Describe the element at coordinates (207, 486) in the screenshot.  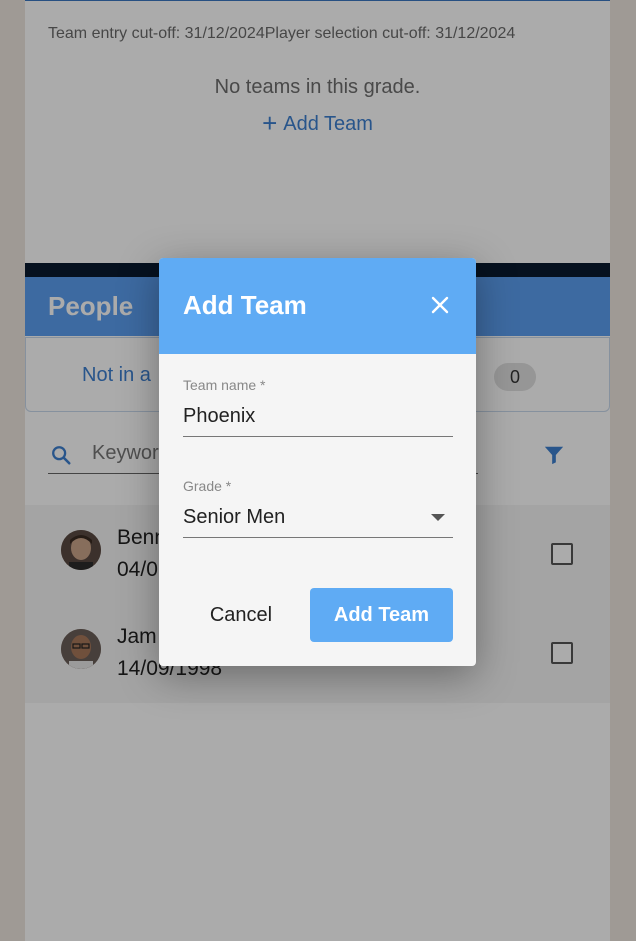
I see `grade-label: Grade *` at that location.